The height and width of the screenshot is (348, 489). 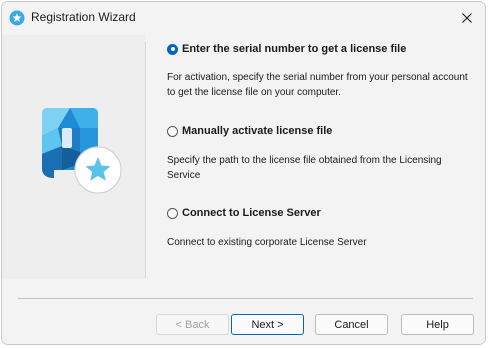 What do you see at coordinates (145, 160) in the screenshot?
I see `sidebar-divider` at bounding box center [145, 160].